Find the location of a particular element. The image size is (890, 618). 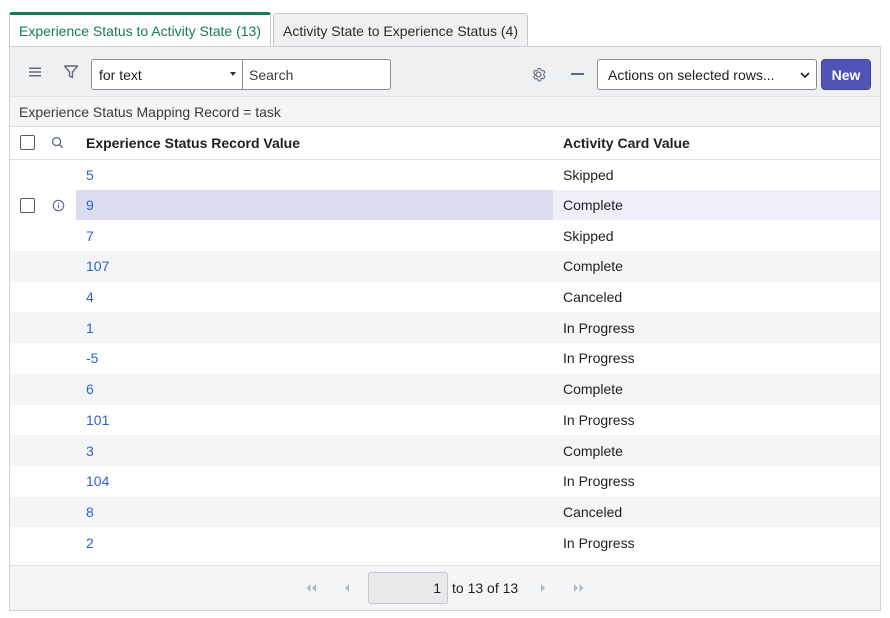

record-value-link: 9 is located at coordinates (90, 205).